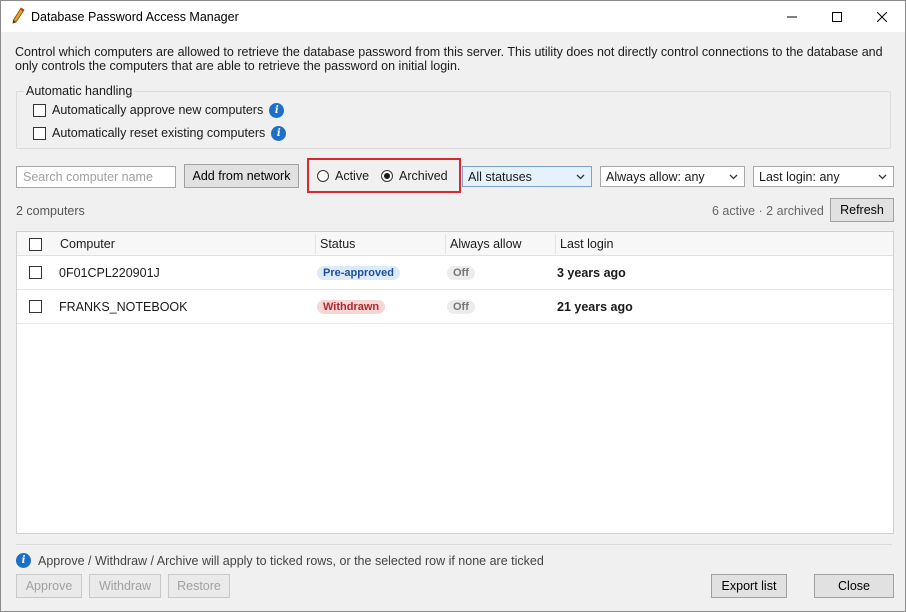 The height and width of the screenshot is (612, 906). Describe the element at coordinates (199, 586) in the screenshot. I see `restore-button: Restore` at that location.